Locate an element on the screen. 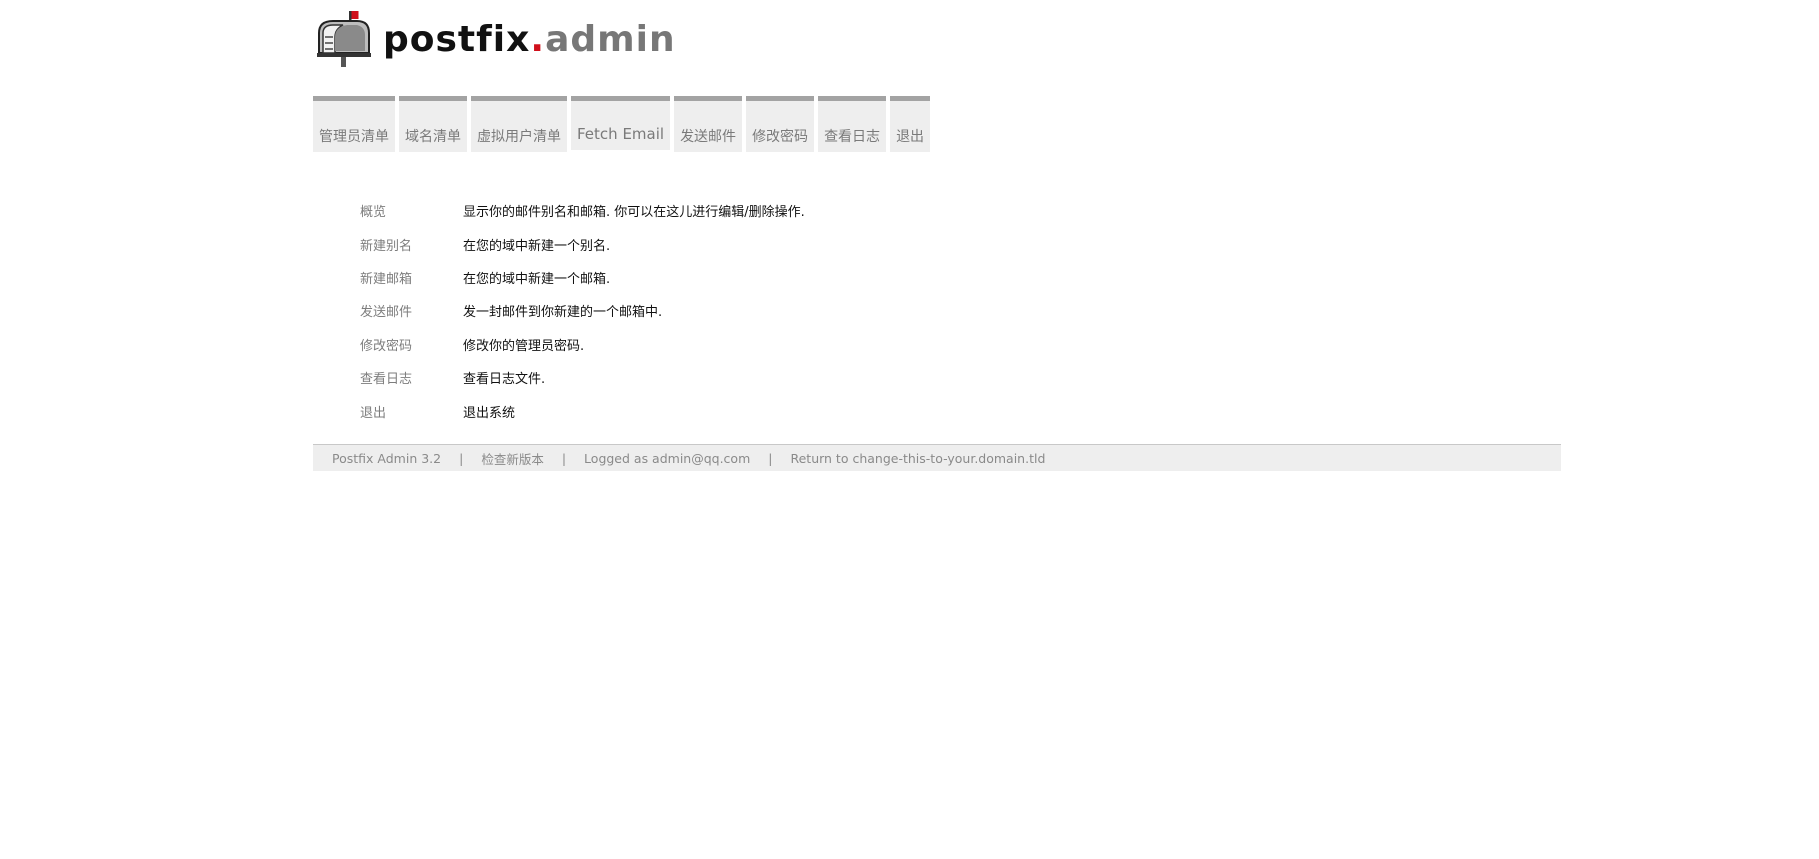  table-row: 查看日志 查看日志文件. is located at coordinates (582, 377).